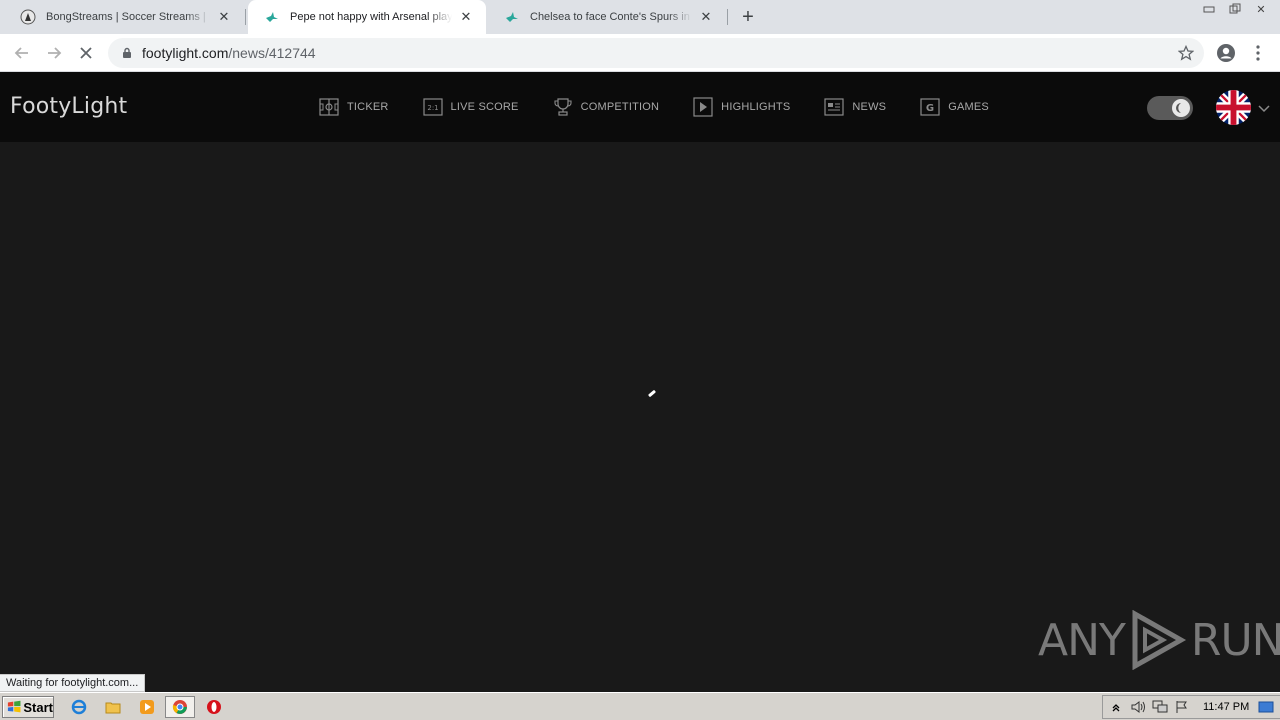  I want to click on nav-label: HIGHLIGHTS, so click(756, 107).